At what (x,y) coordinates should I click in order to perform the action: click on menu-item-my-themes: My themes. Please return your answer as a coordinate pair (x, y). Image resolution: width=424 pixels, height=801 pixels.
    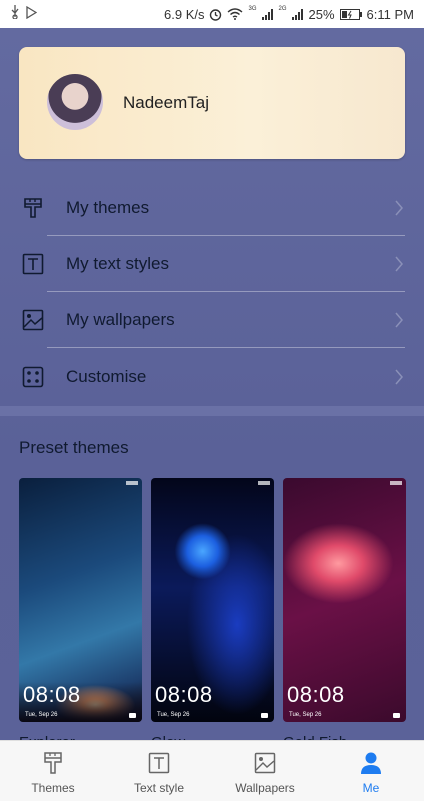
    Looking at the image, I should click on (212, 208).